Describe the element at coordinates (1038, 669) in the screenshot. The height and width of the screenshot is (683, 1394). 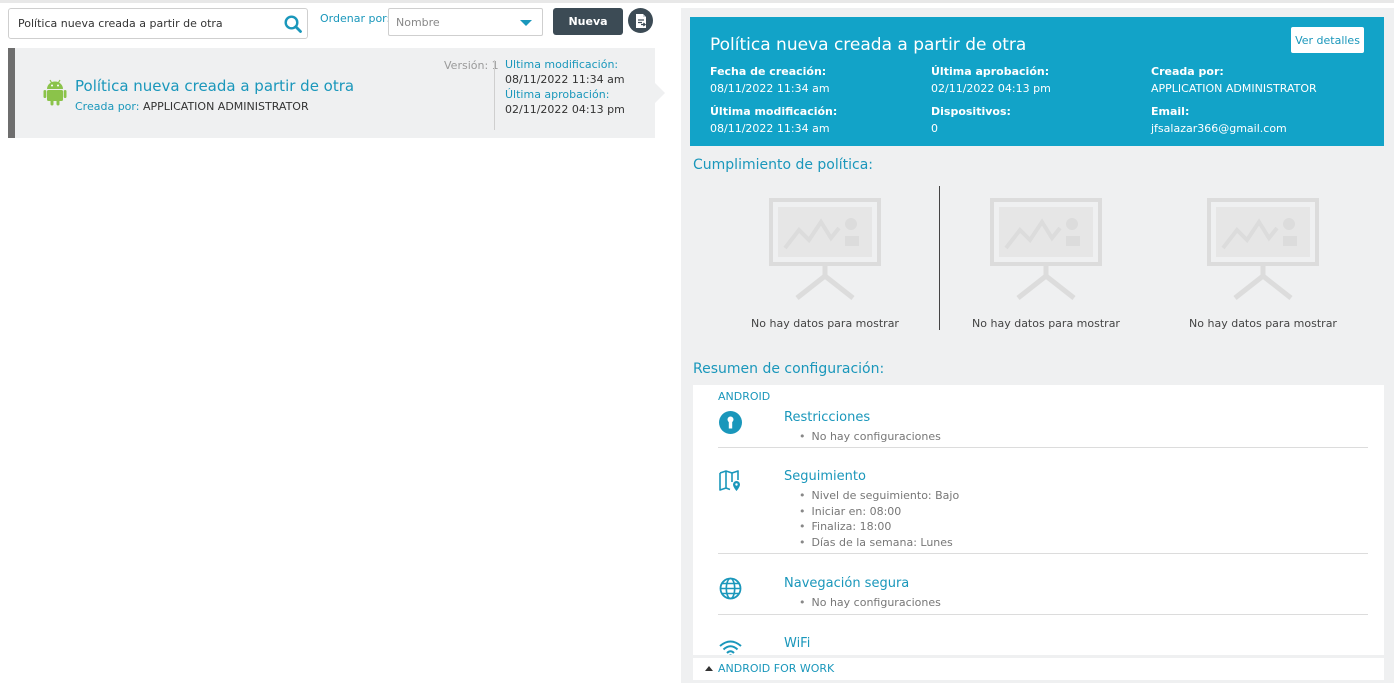
I see `android-for-work-section-toggle: ANDROID FOR WORK` at that location.